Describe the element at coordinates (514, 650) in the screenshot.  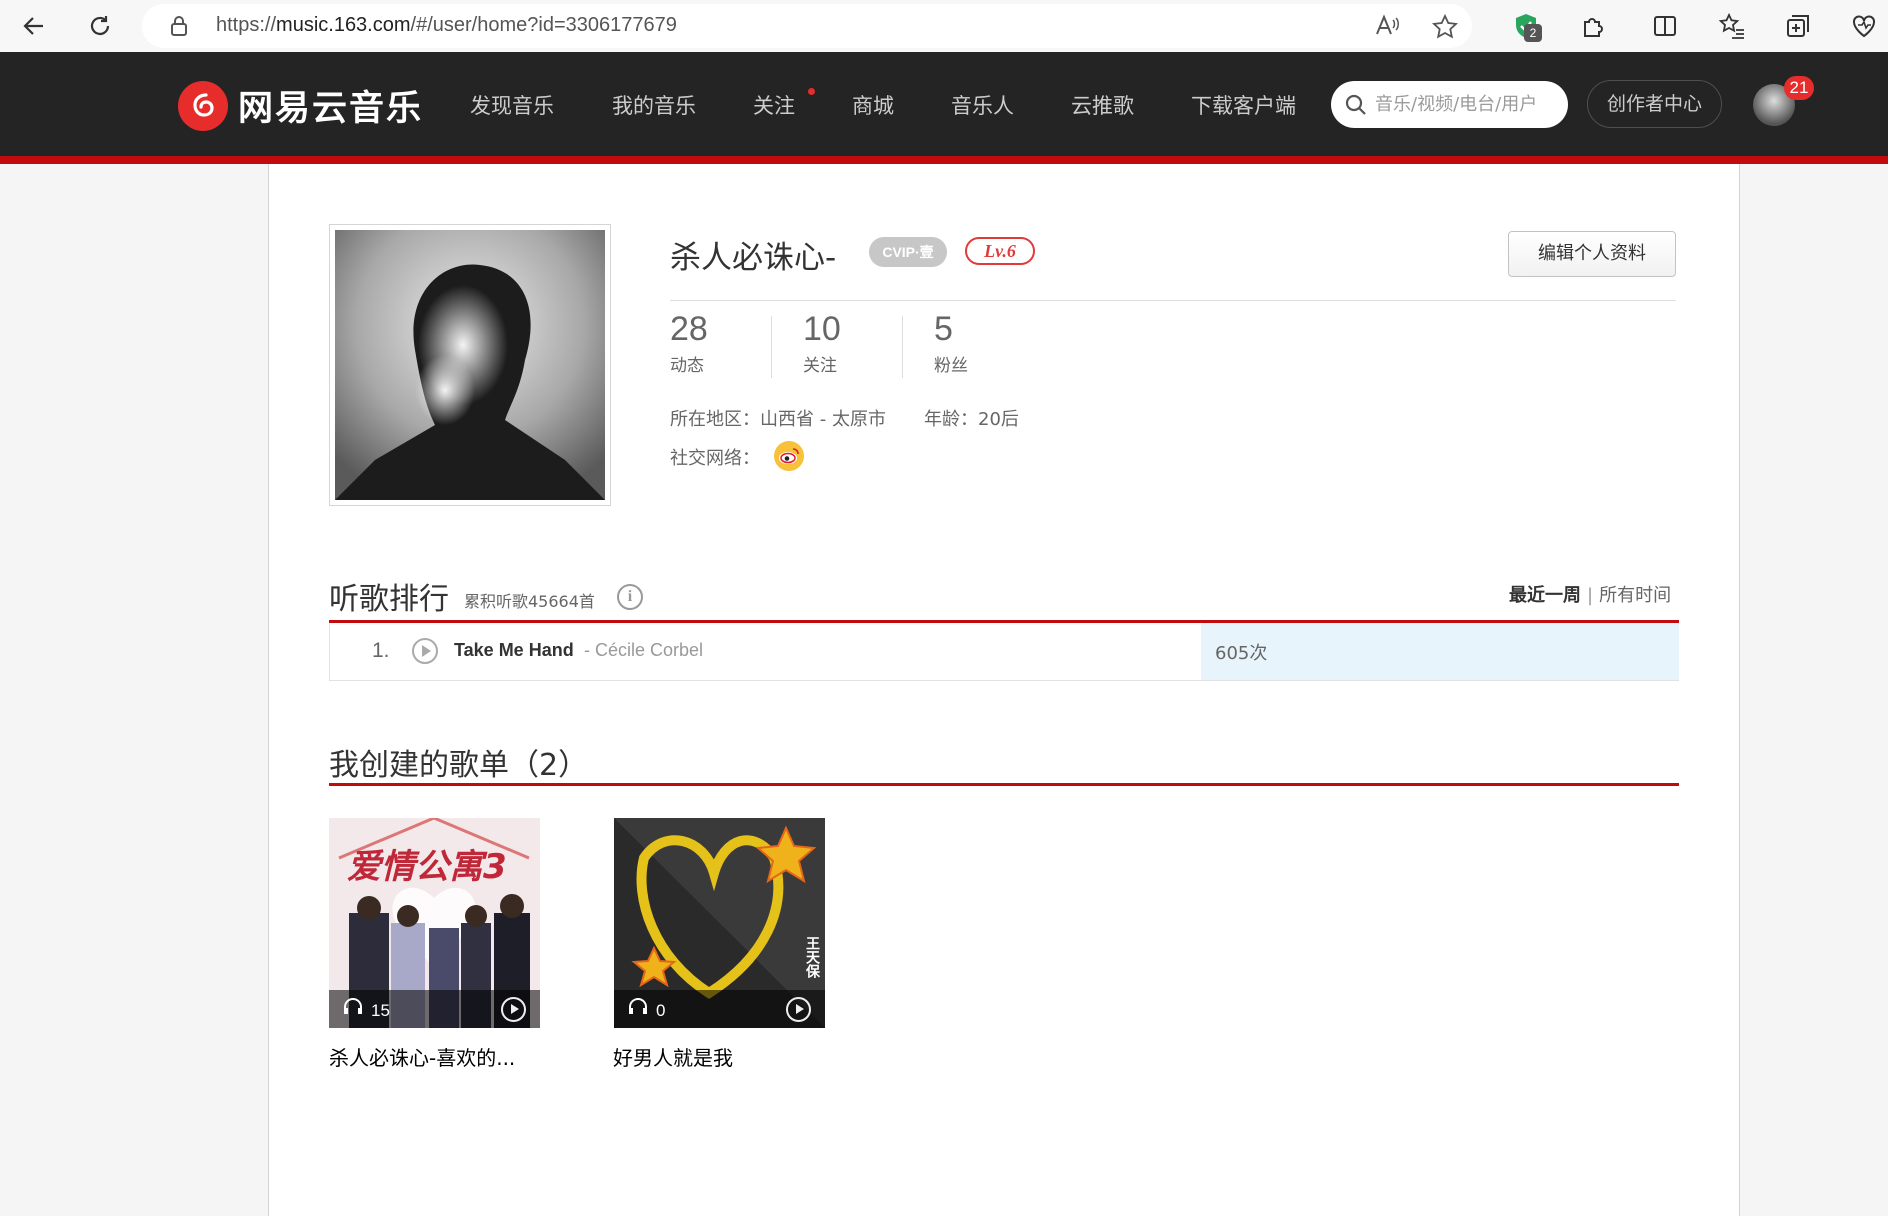
I see `song-title: Take Me Hand` at that location.